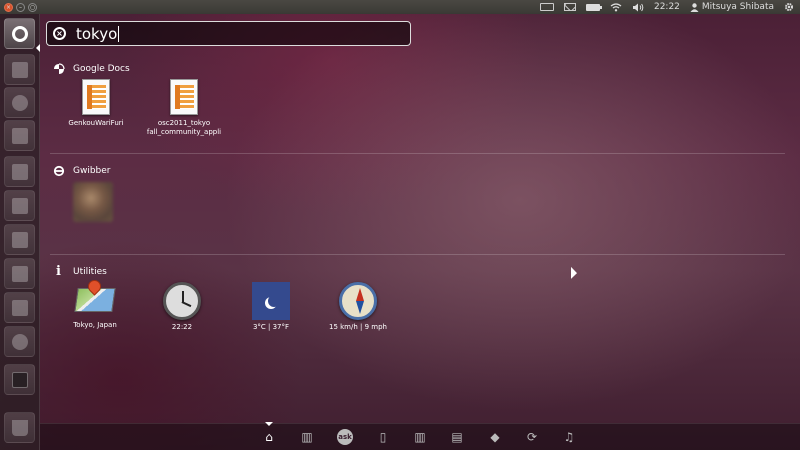  What do you see at coordinates (97, 33) in the screenshot?
I see `search-query: tokyo` at bounding box center [97, 33].